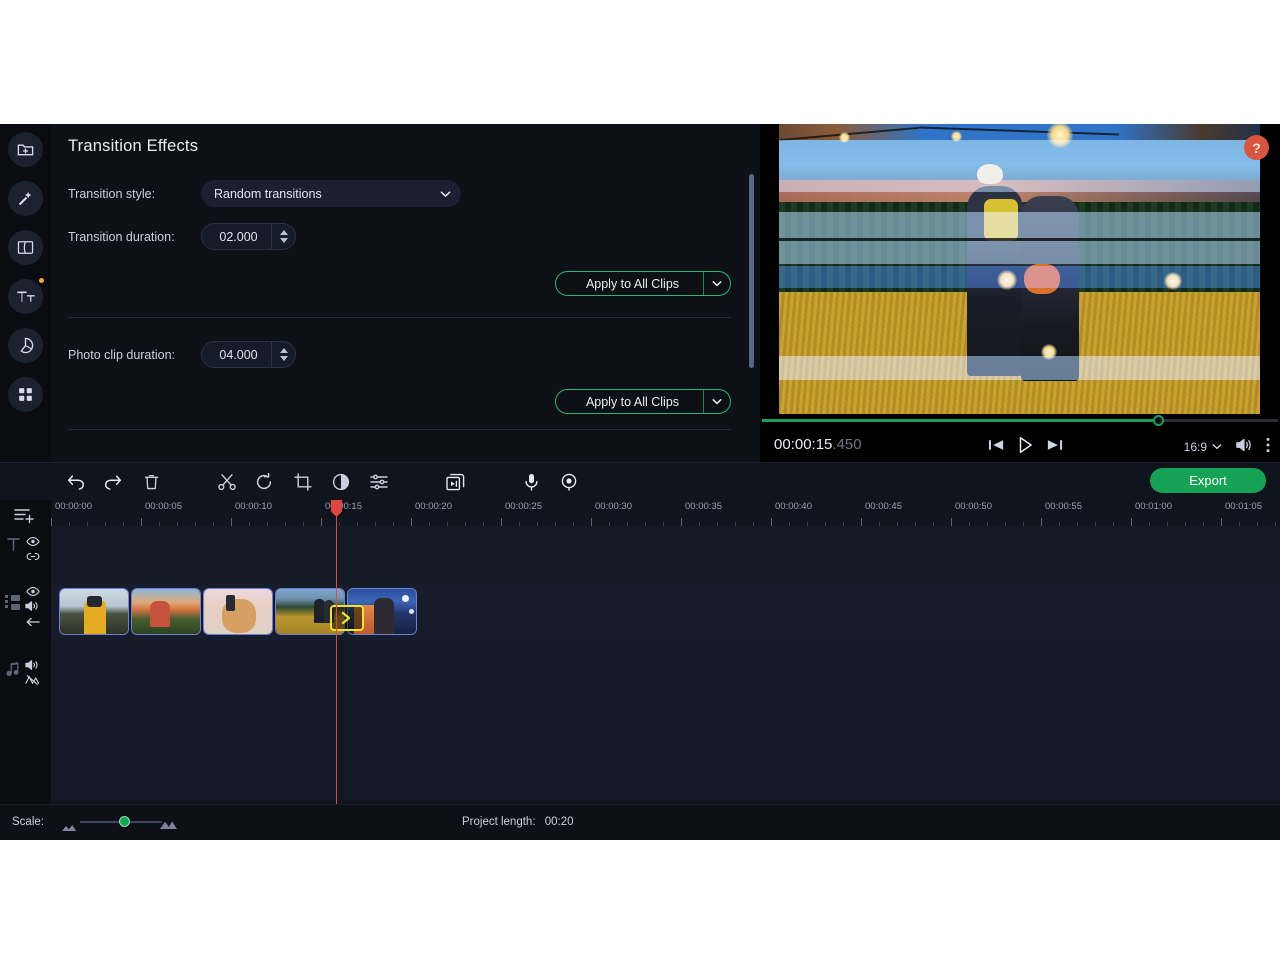 The width and height of the screenshot is (1280, 960). I want to click on rail-filters-icon, so click(25, 198).